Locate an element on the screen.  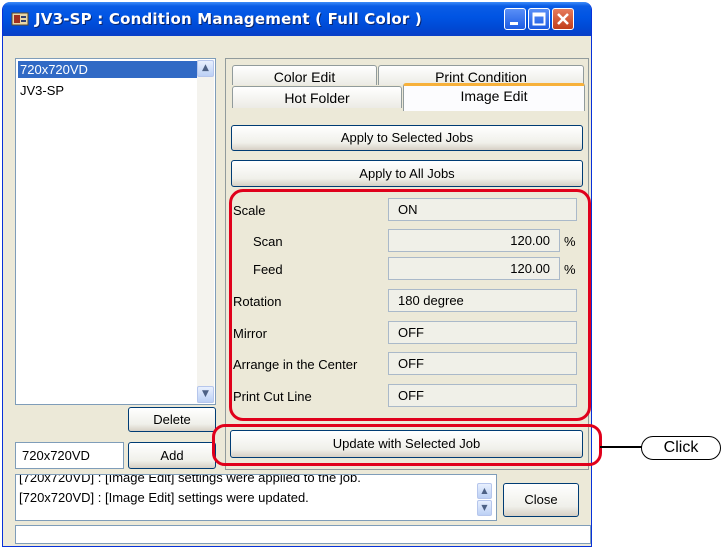
status-bar is located at coordinates (303, 534).